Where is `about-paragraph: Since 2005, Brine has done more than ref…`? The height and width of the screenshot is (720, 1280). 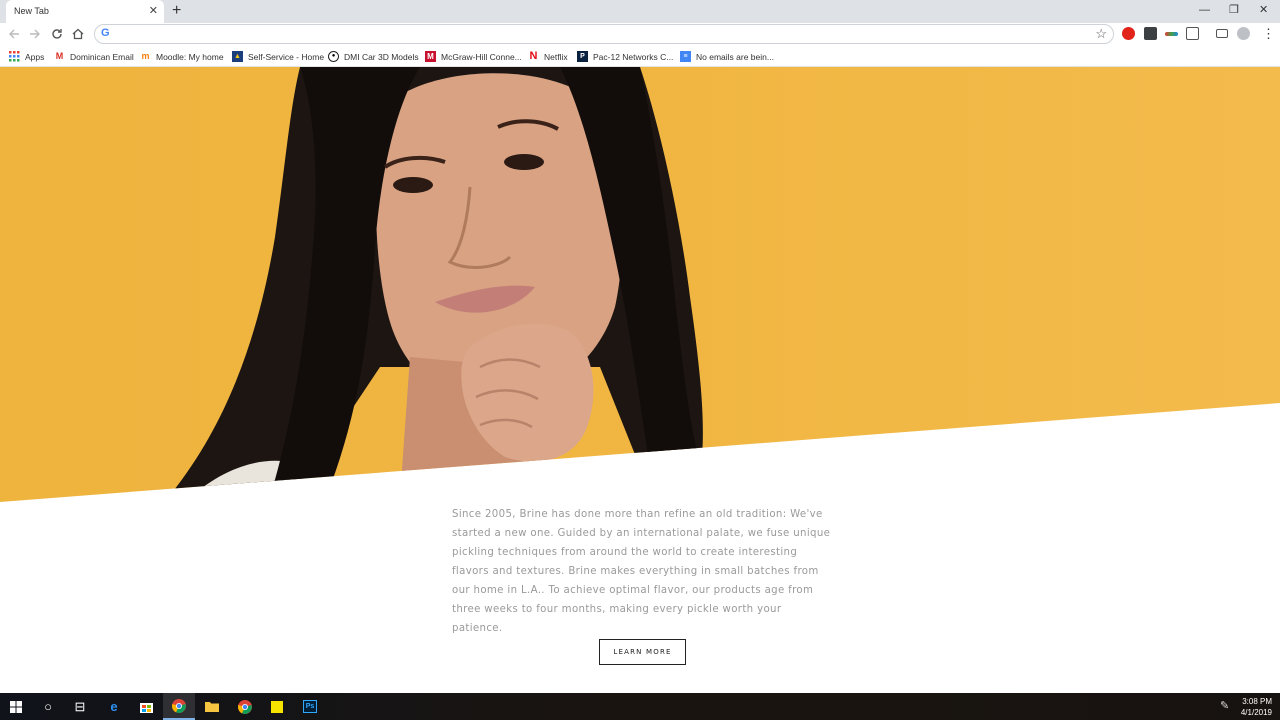 about-paragraph: Since 2005, Brine has done more than ref… is located at coordinates (641, 571).